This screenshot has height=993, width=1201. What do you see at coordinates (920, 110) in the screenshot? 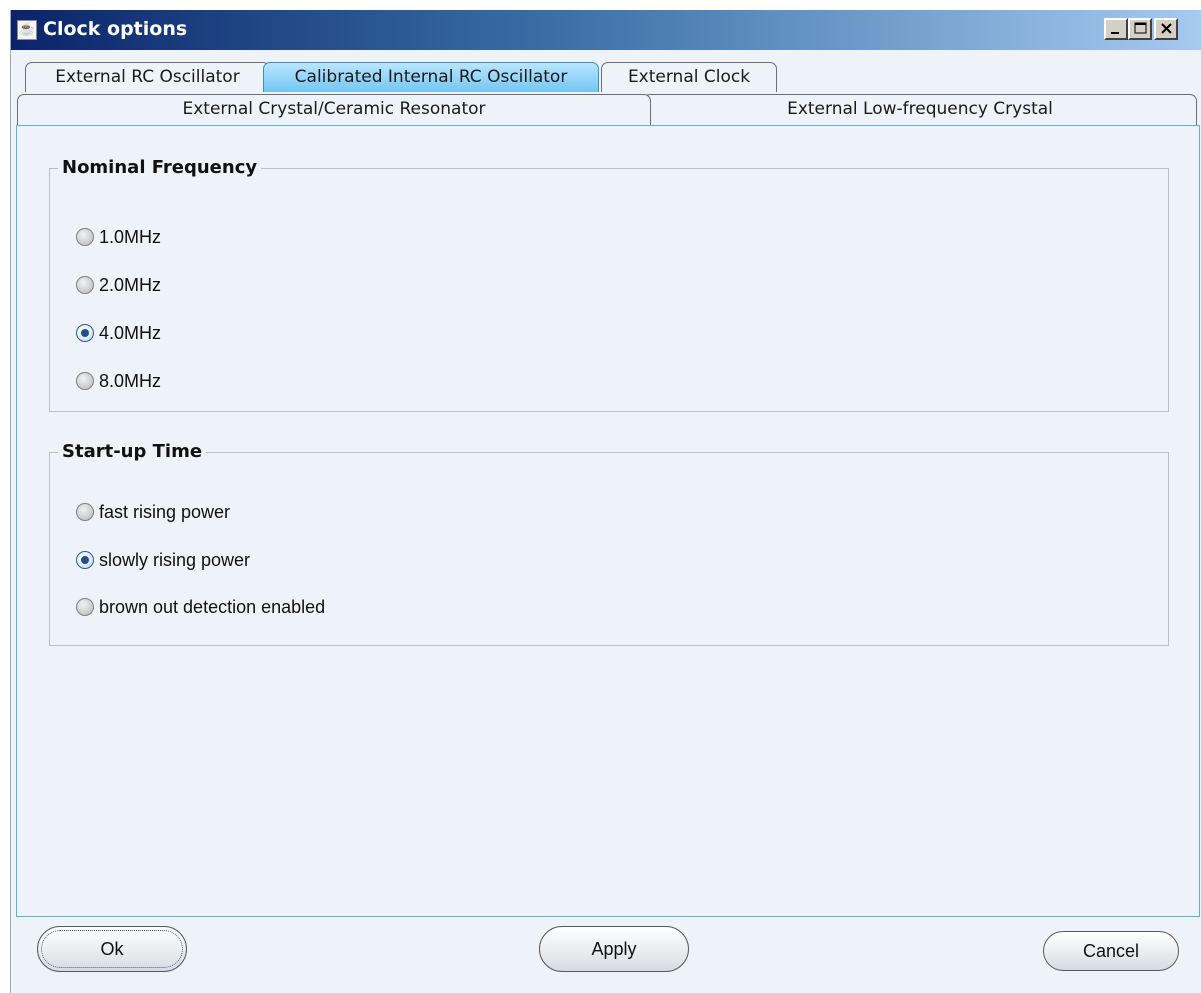
I see `tab-external-low-frequency-crystal: External Low-frequency Crystal` at bounding box center [920, 110].